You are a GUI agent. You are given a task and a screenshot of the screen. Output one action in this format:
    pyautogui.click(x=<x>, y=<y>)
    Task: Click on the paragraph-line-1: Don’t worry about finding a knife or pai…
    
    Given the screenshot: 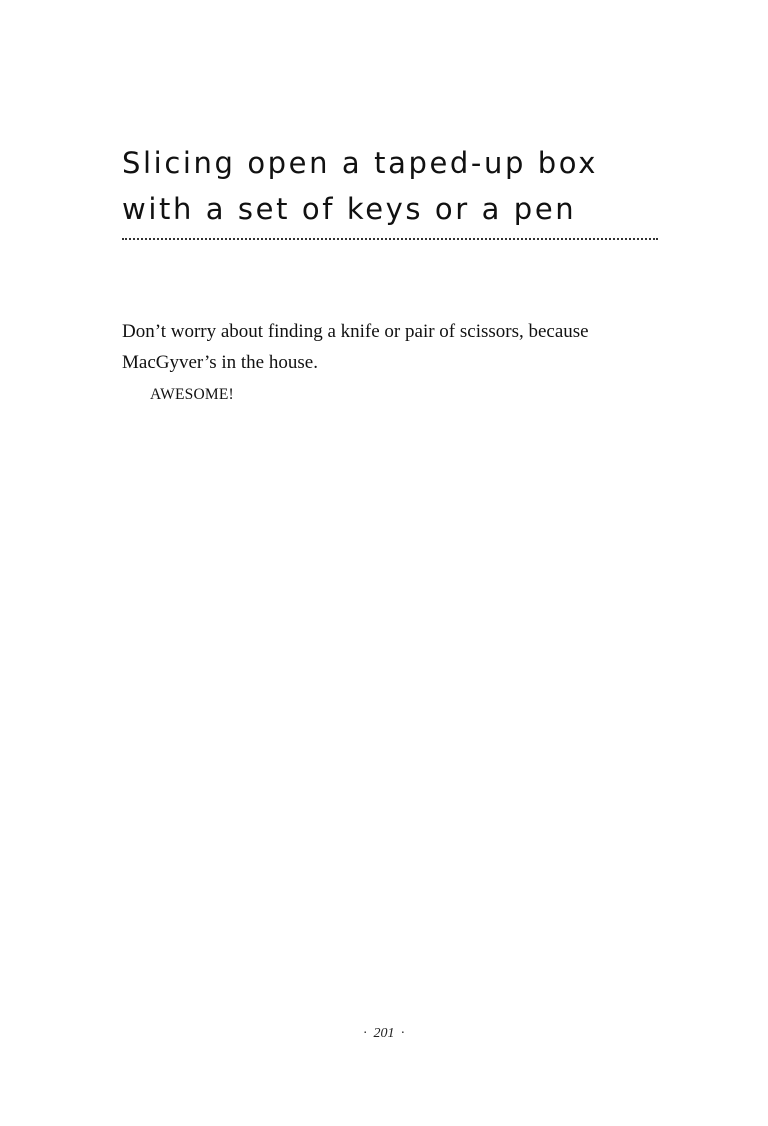 What is the action you would take?
    pyautogui.click(x=355, y=331)
    